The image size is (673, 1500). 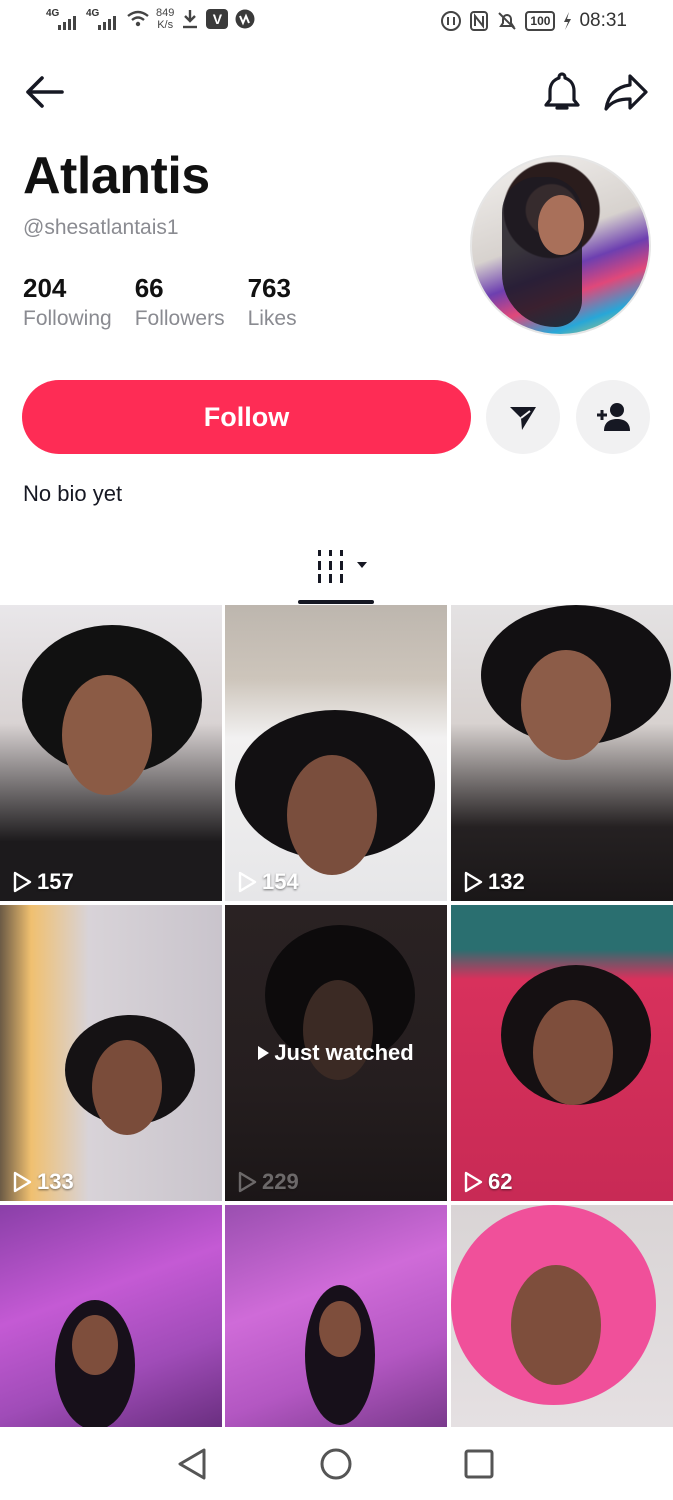 I want to click on view-count-text: 157, so click(x=55, y=881).